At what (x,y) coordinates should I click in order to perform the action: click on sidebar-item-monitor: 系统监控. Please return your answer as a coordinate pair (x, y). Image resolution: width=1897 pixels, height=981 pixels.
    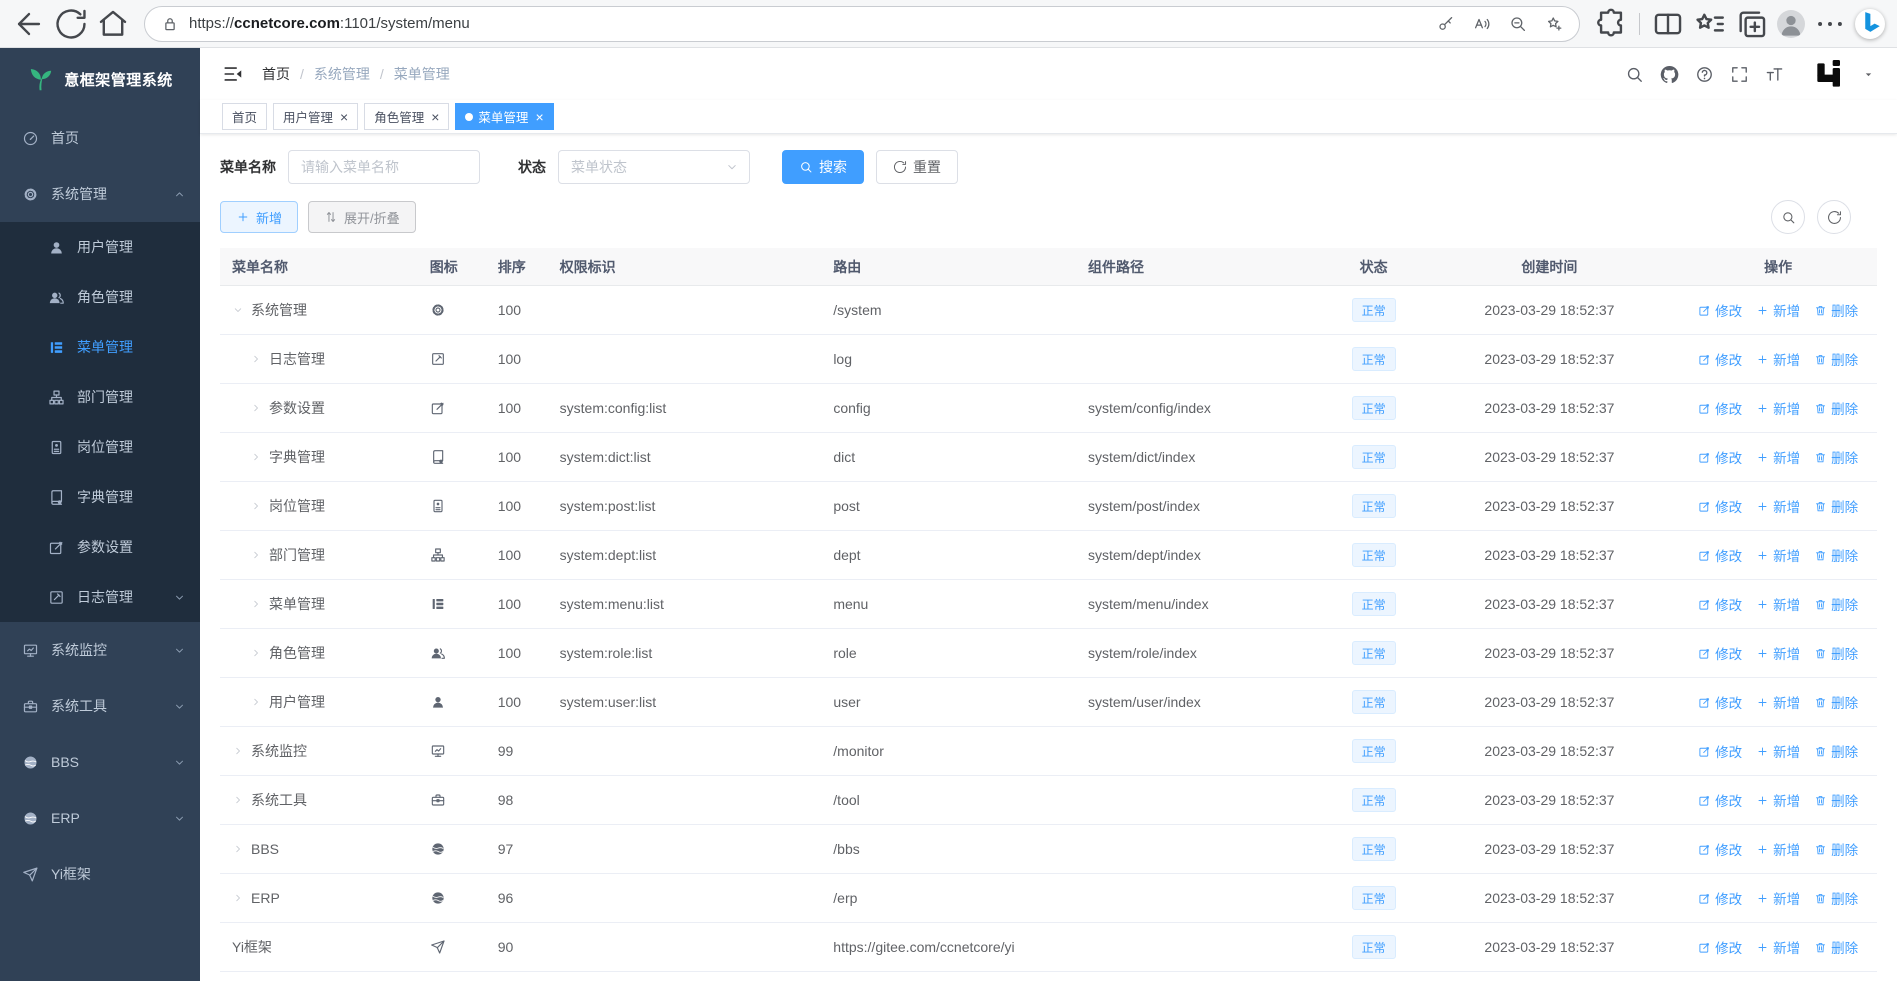
    Looking at the image, I should click on (100, 650).